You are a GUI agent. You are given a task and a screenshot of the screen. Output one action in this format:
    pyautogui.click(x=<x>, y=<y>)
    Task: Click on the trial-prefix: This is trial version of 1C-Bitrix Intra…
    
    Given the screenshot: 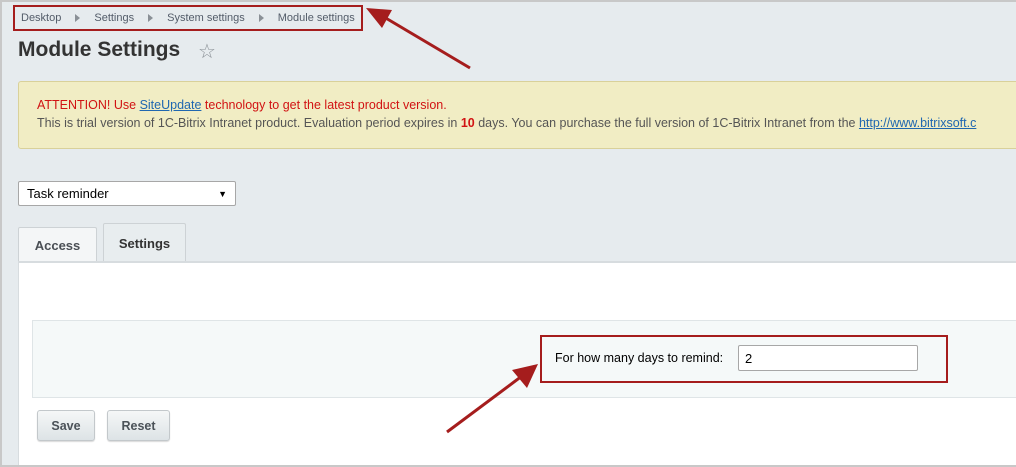 What is the action you would take?
    pyautogui.click(x=249, y=123)
    